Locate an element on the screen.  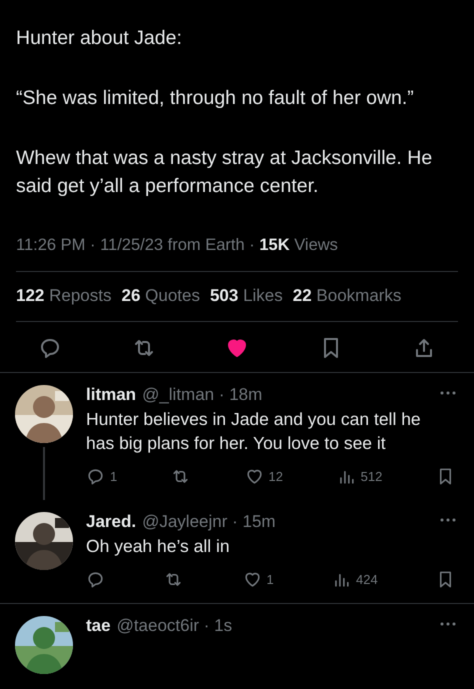
stat-link: 22 Bookmarks is located at coordinates (347, 296).